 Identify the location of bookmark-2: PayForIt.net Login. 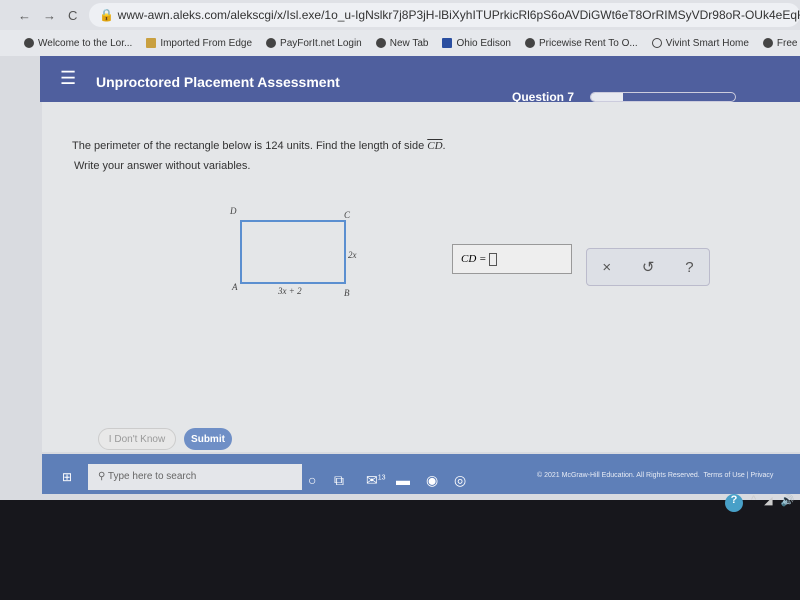
(314, 43).